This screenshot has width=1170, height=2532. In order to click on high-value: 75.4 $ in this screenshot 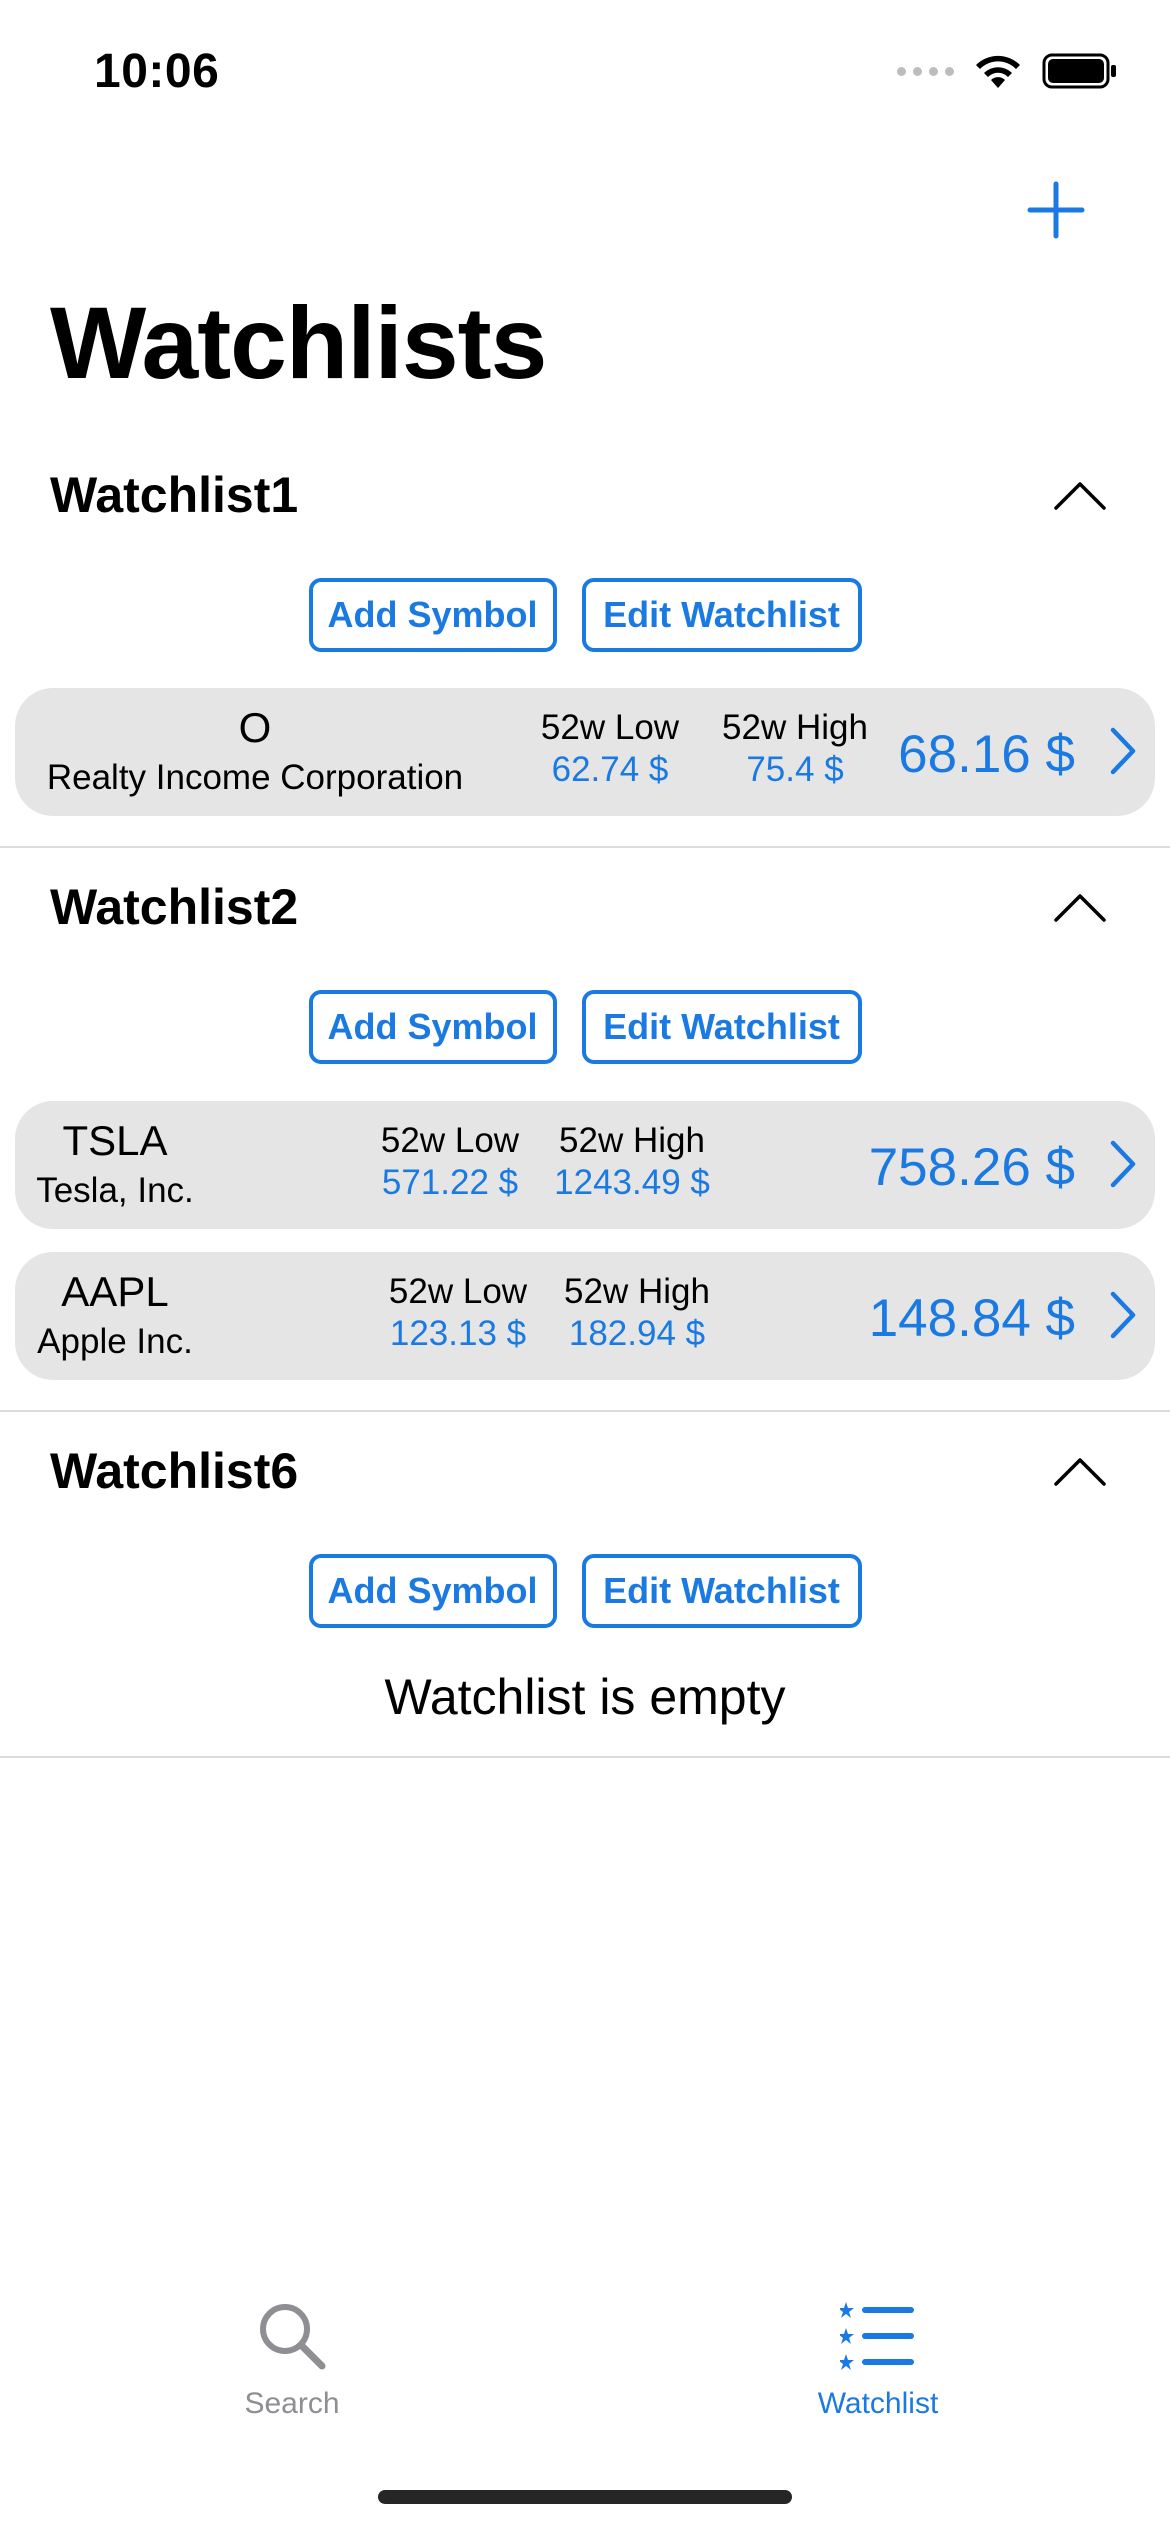, I will do `click(795, 769)`.